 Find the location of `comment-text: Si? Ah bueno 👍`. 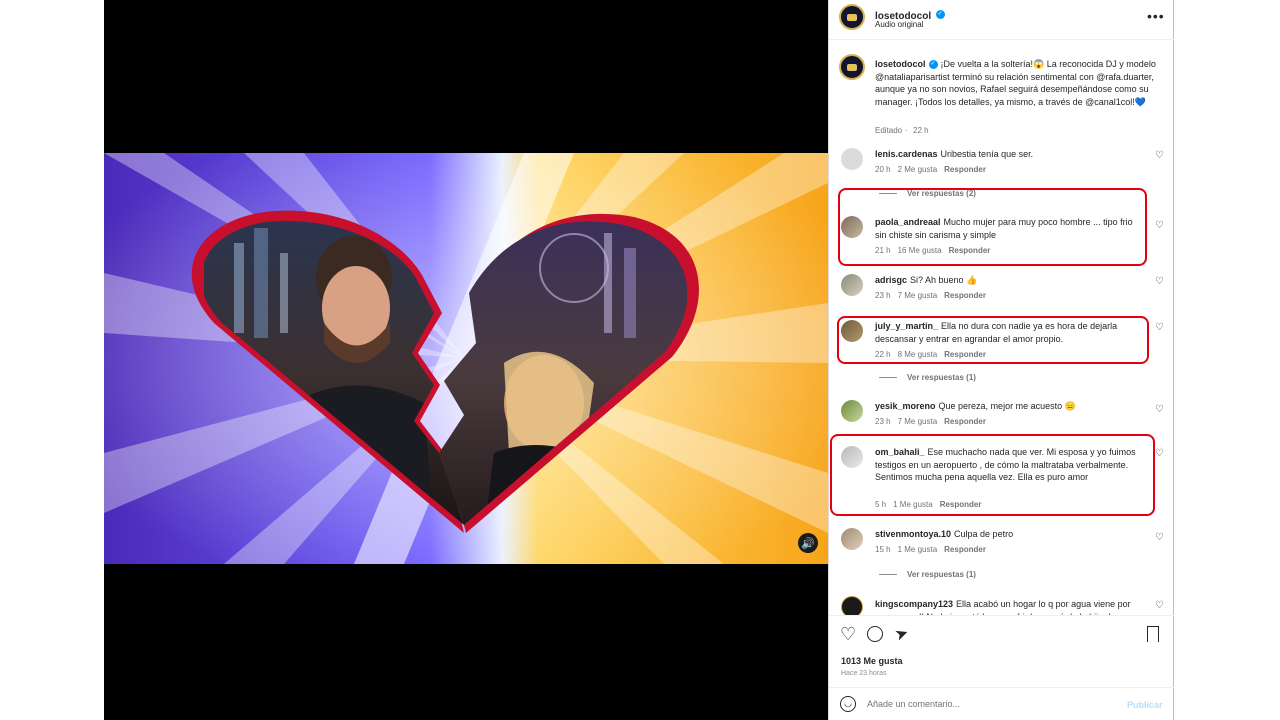

comment-text: Si? Ah bueno 👍 is located at coordinates (944, 280).